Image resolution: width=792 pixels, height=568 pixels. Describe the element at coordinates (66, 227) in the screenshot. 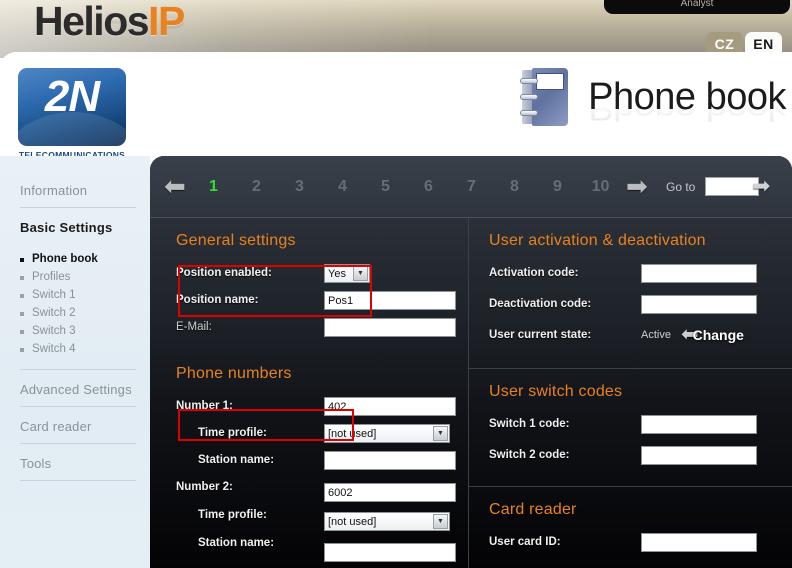

I see `sidebar-group-basic-settings-label: Basic Settings` at that location.